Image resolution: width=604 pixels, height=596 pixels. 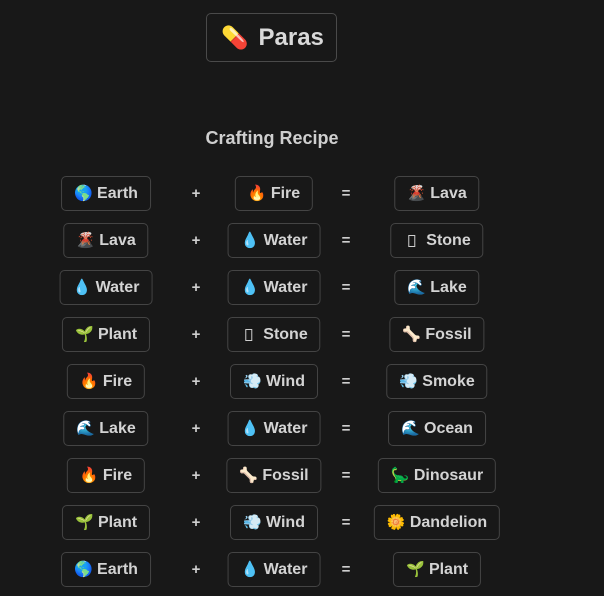 I want to click on result-element-button: 🌼 Dandelion, so click(x=437, y=522).